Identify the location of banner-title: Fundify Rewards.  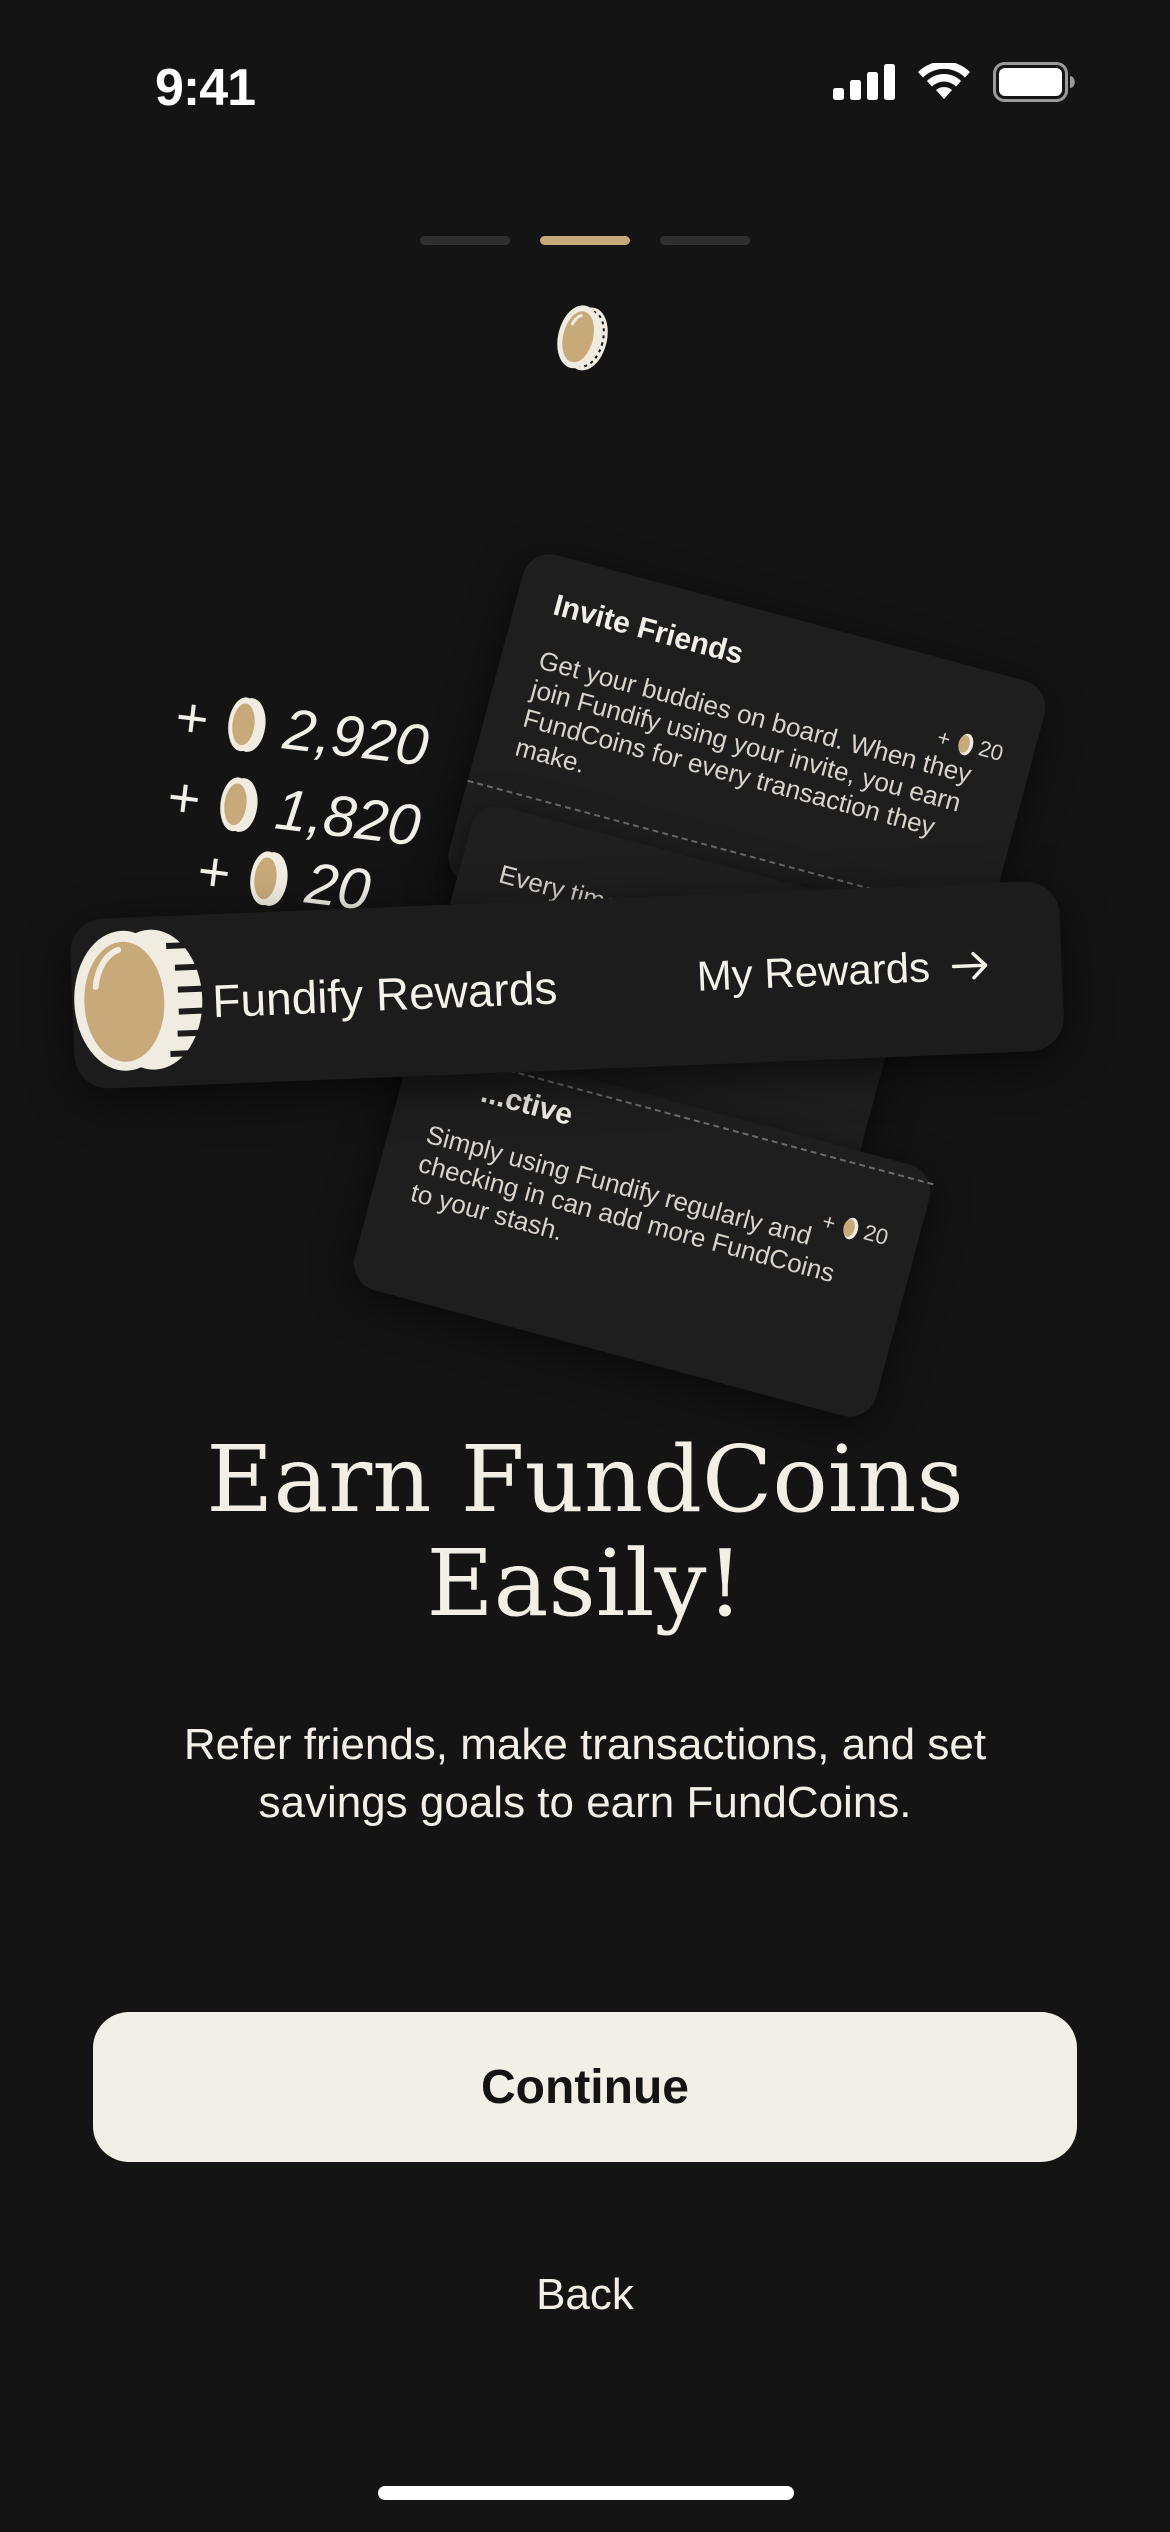
(385, 994).